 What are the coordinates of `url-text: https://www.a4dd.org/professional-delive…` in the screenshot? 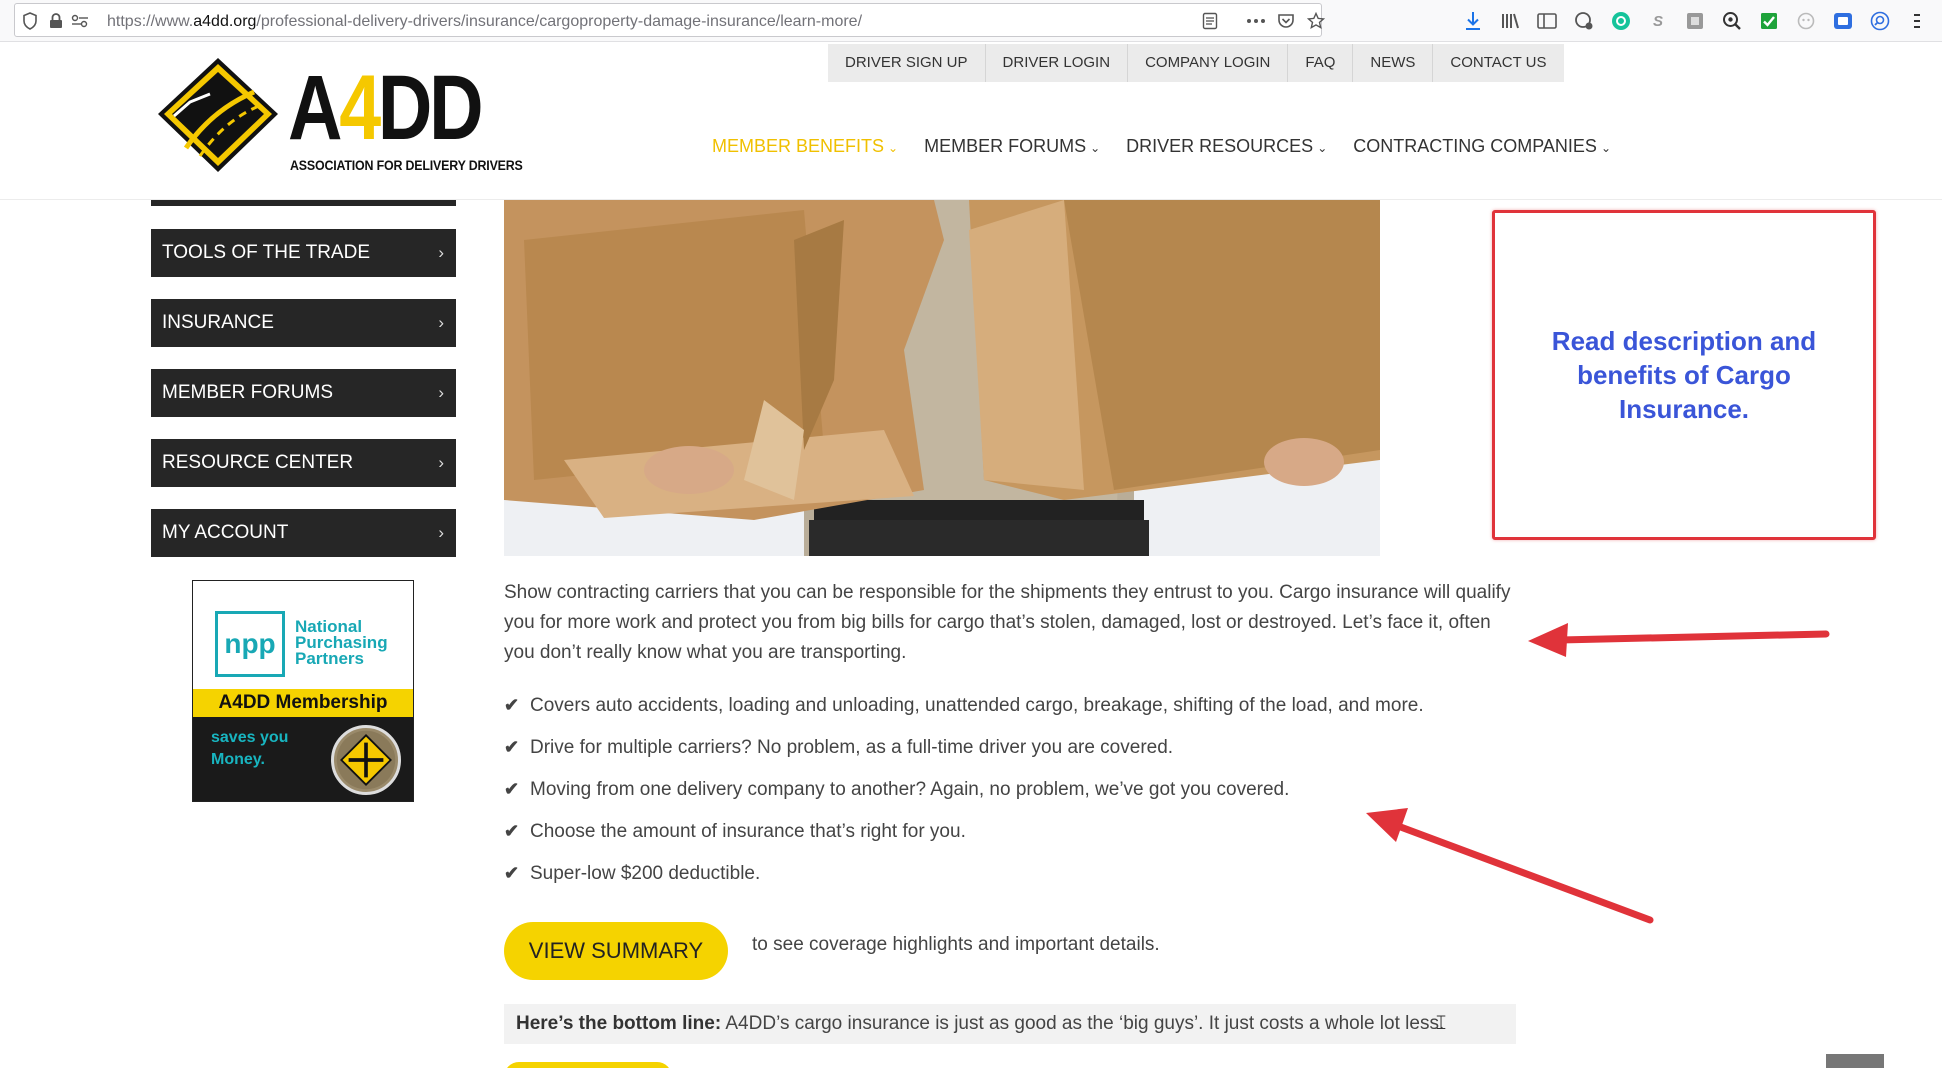 It's located at (484, 22).